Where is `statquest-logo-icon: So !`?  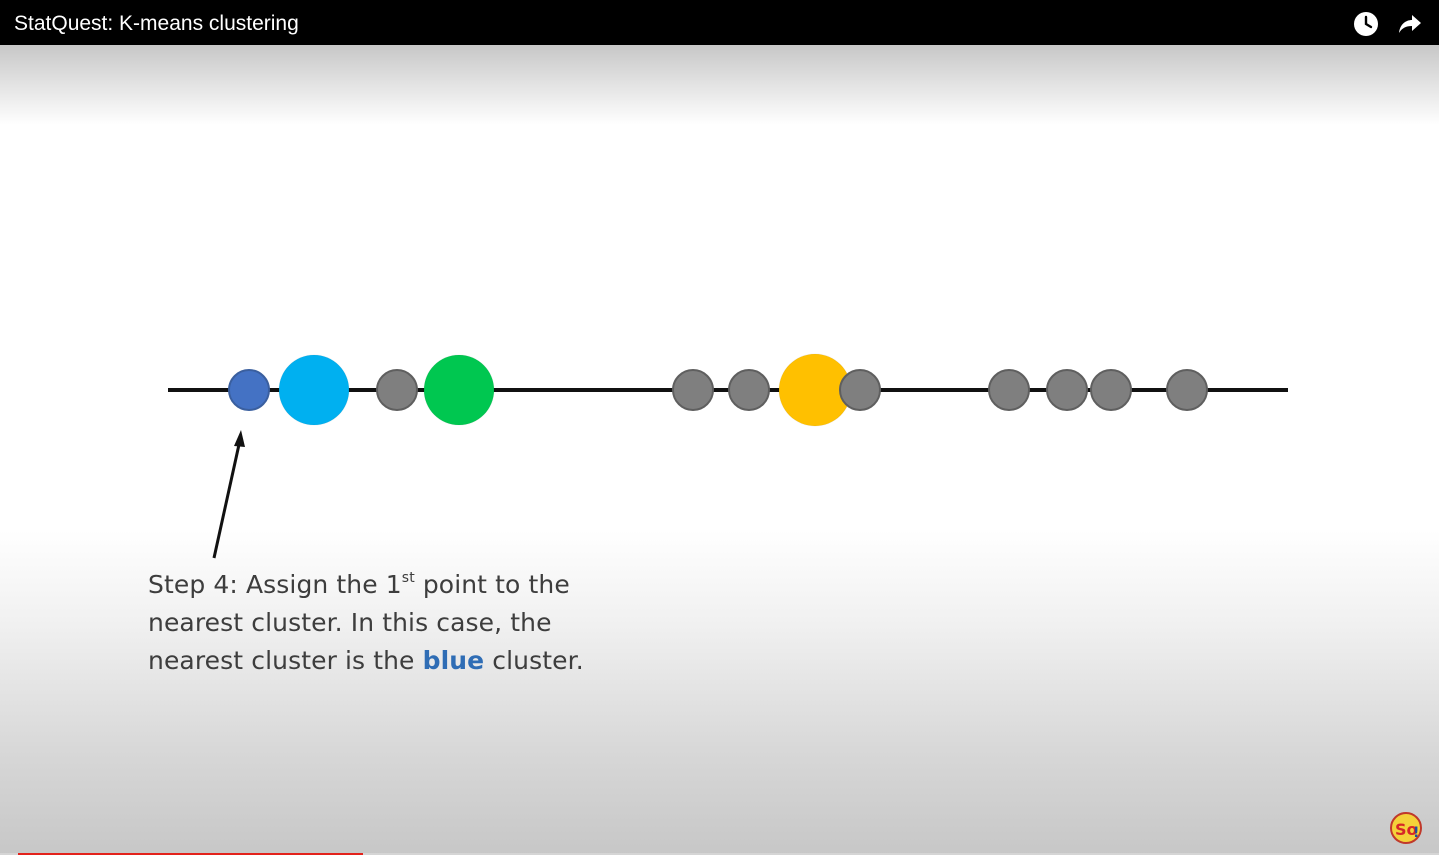 statquest-logo-icon: So ! is located at coordinates (1406, 828).